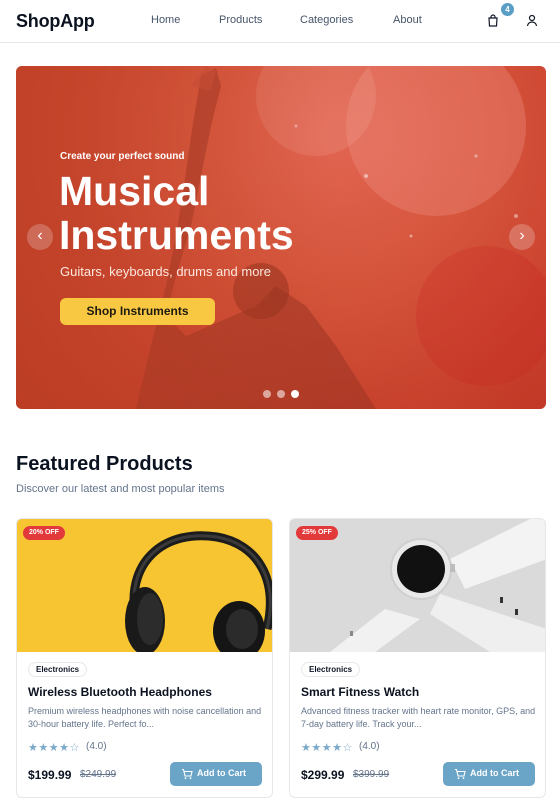 The image size is (560, 805). Describe the element at coordinates (122, 156) in the screenshot. I see `hero-kicker: Create your perfect sound` at that location.